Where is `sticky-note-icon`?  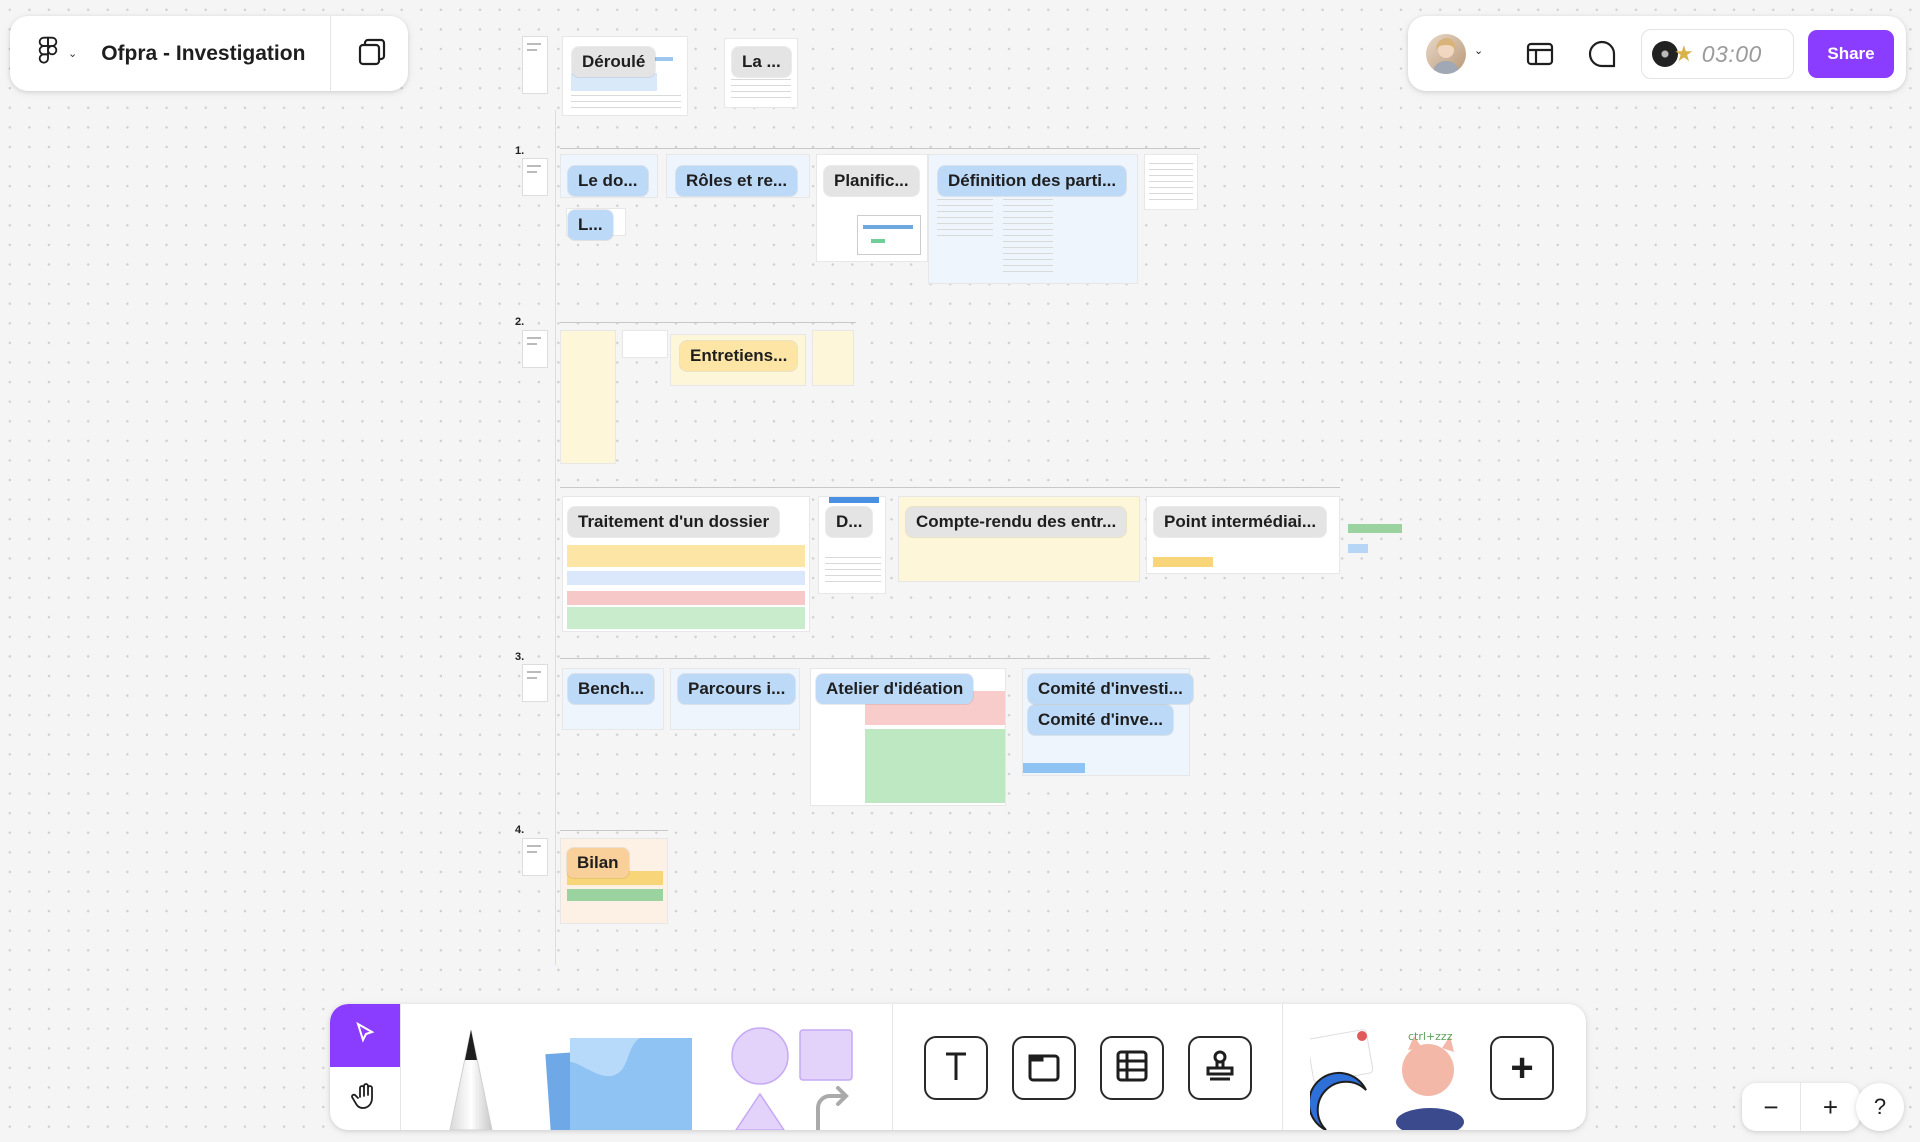 sticky-note-icon is located at coordinates (621, 1084).